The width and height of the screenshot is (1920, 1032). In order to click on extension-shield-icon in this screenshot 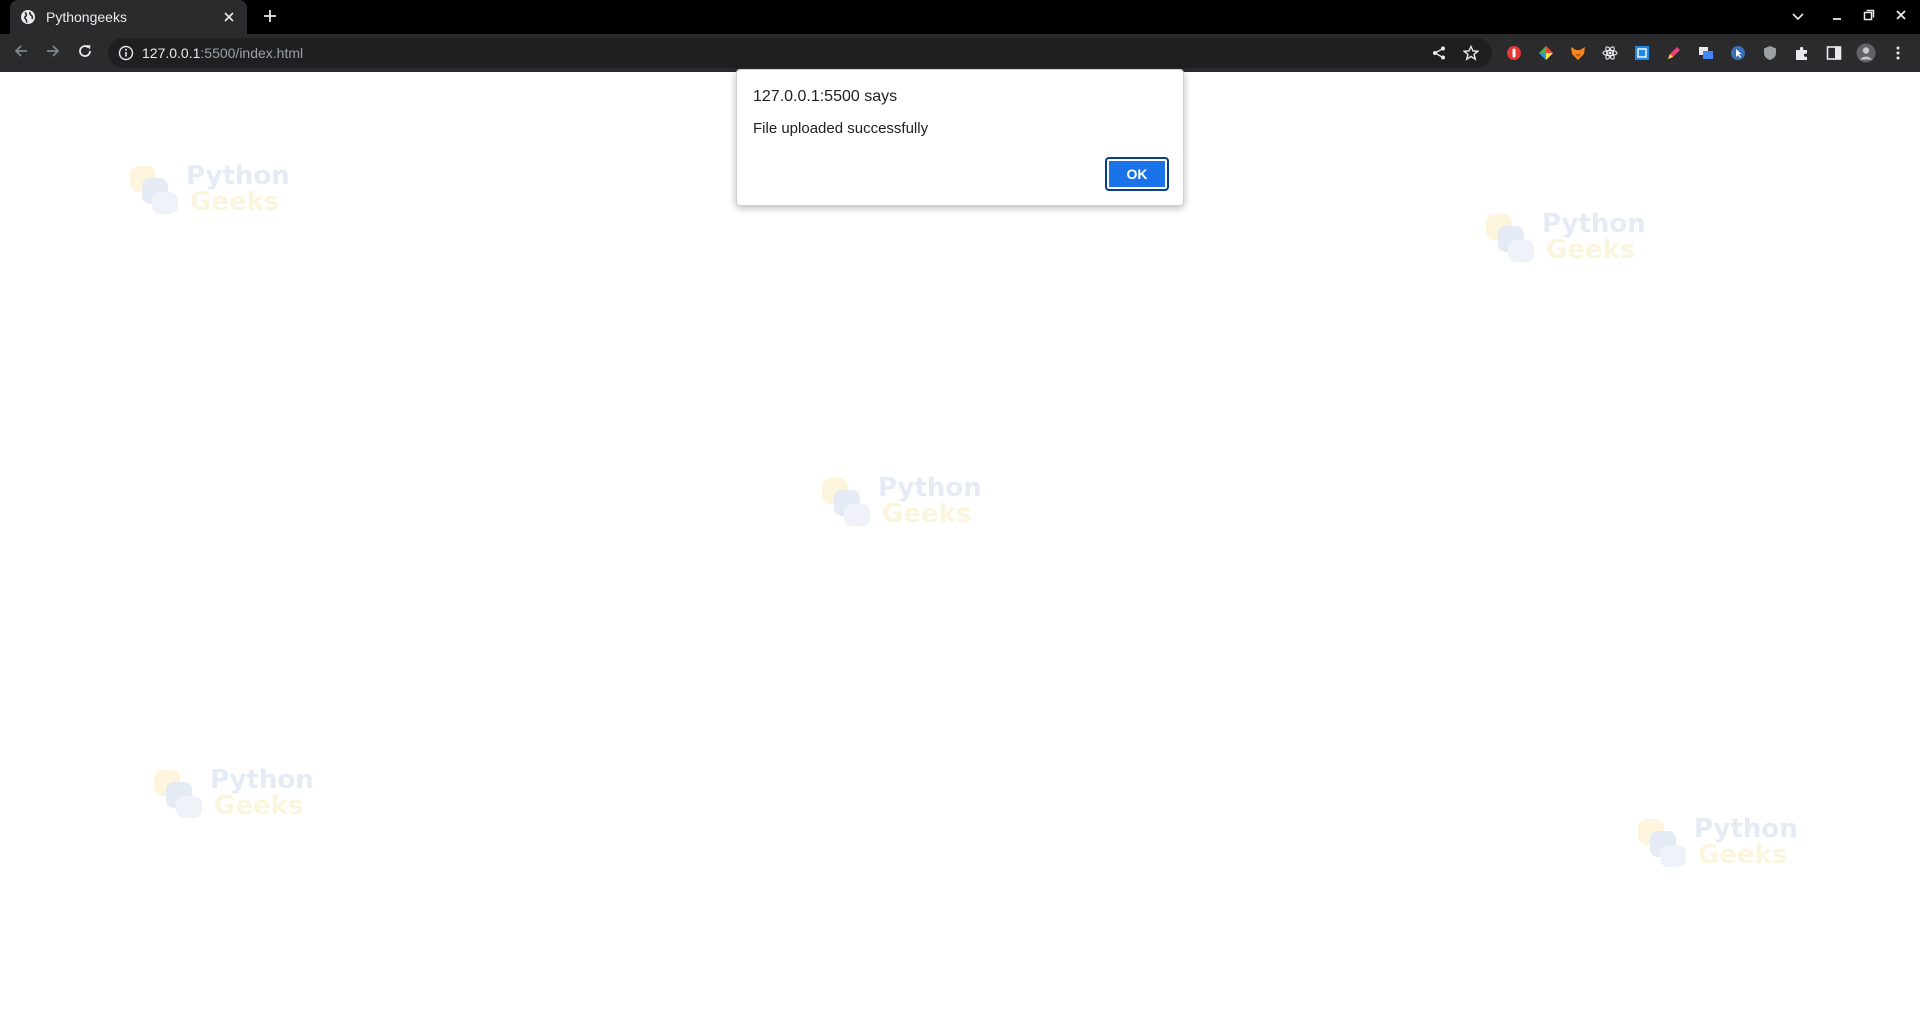, I will do `click(1770, 53)`.